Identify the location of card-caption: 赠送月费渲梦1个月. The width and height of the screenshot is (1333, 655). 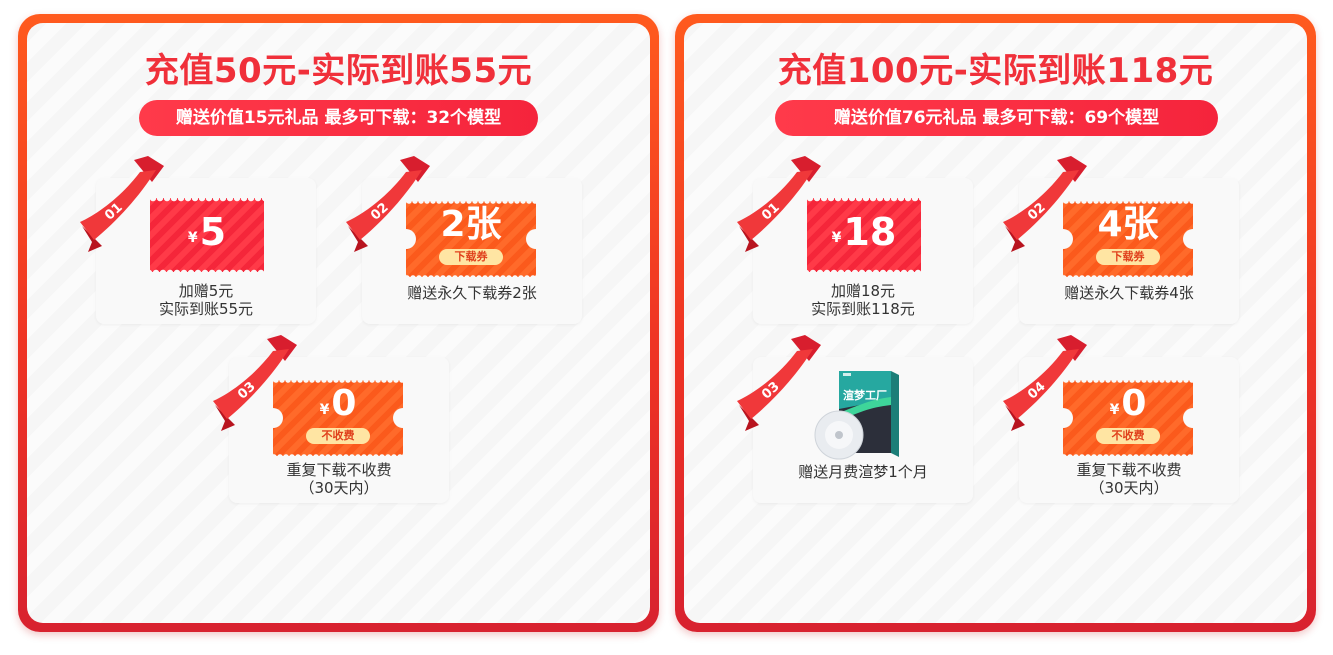
(863, 472).